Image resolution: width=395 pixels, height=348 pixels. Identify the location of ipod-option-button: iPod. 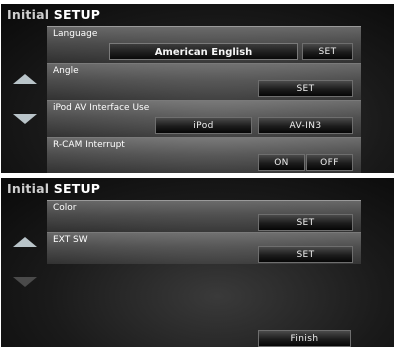
(203, 125).